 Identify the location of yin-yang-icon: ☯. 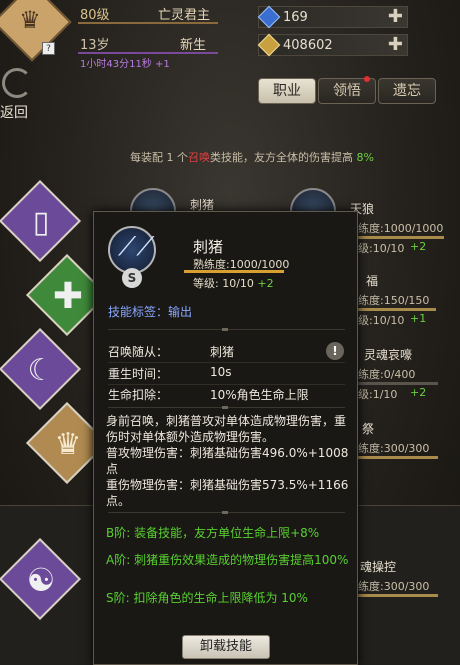
(41, 580).